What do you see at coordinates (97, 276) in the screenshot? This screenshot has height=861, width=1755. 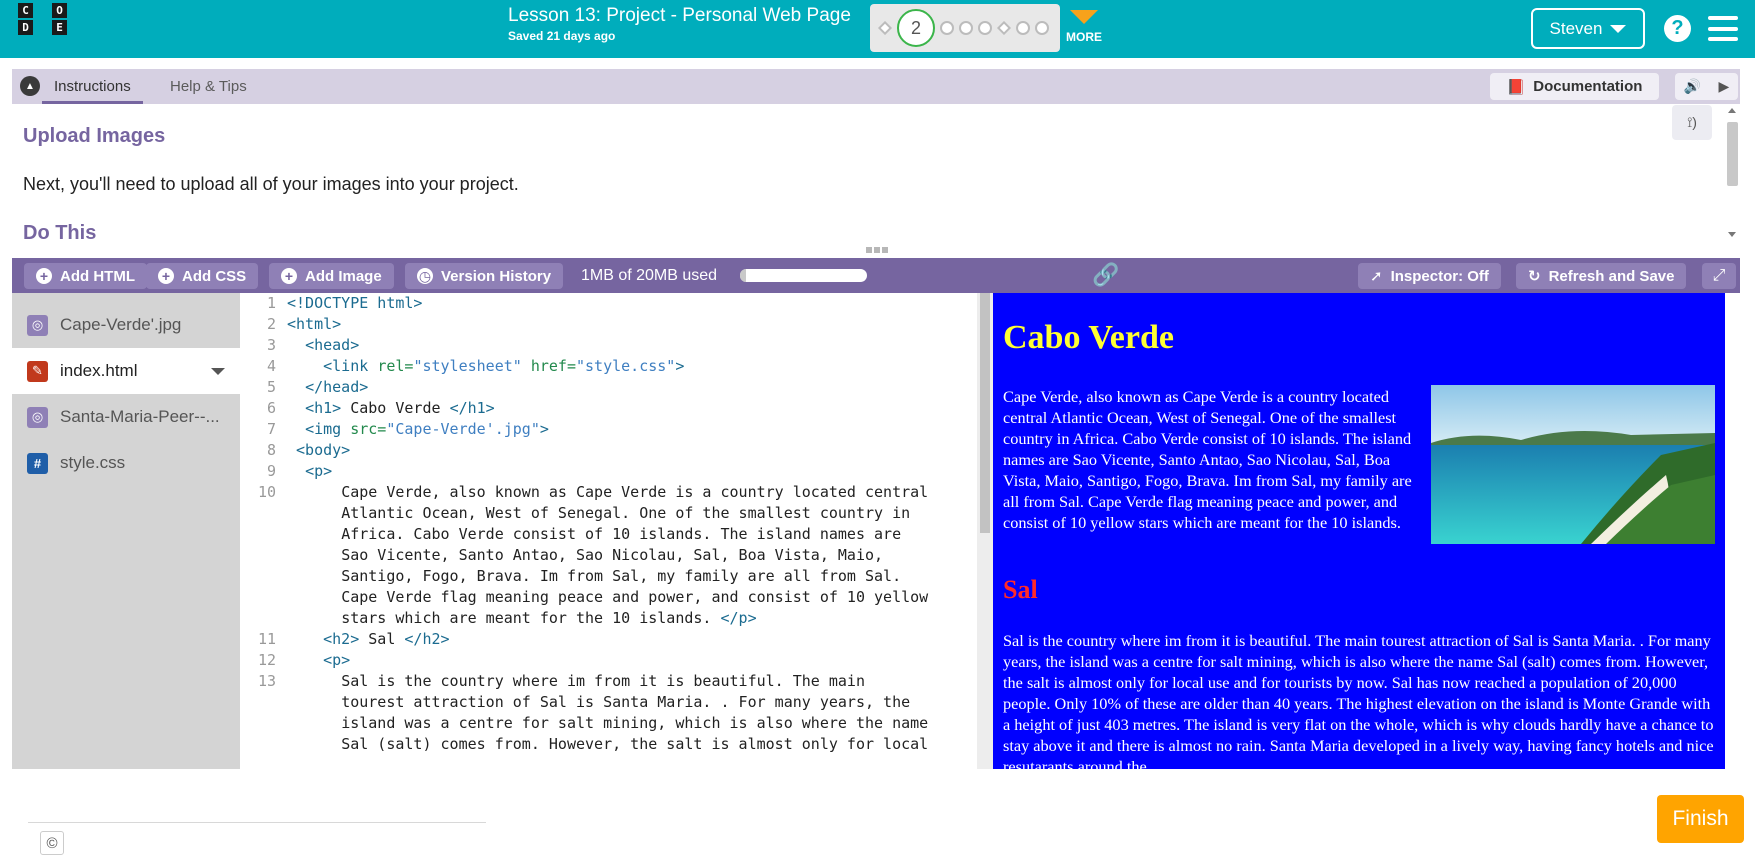 I see `add-html-label: Add HTML` at bounding box center [97, 276].